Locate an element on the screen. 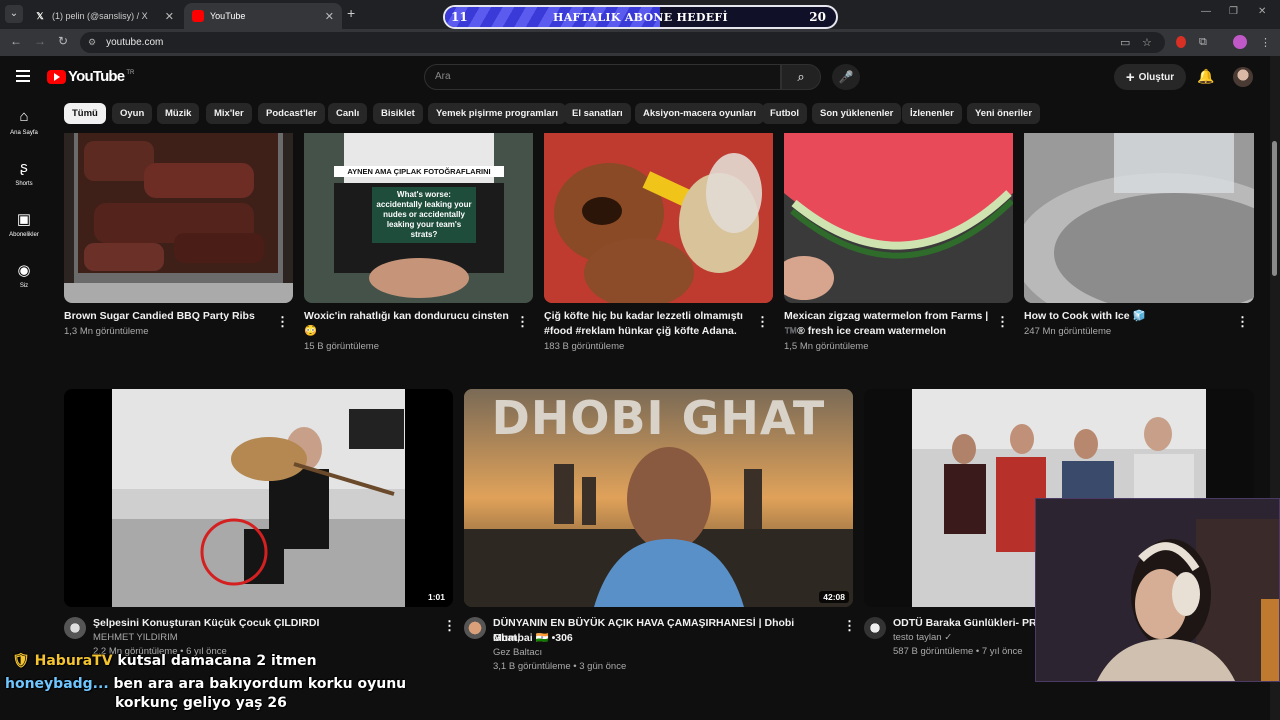 This screenshot has height=720, width=1280. channel-name: MEHMET YILDIRIM is located at coordinates (135, 638).